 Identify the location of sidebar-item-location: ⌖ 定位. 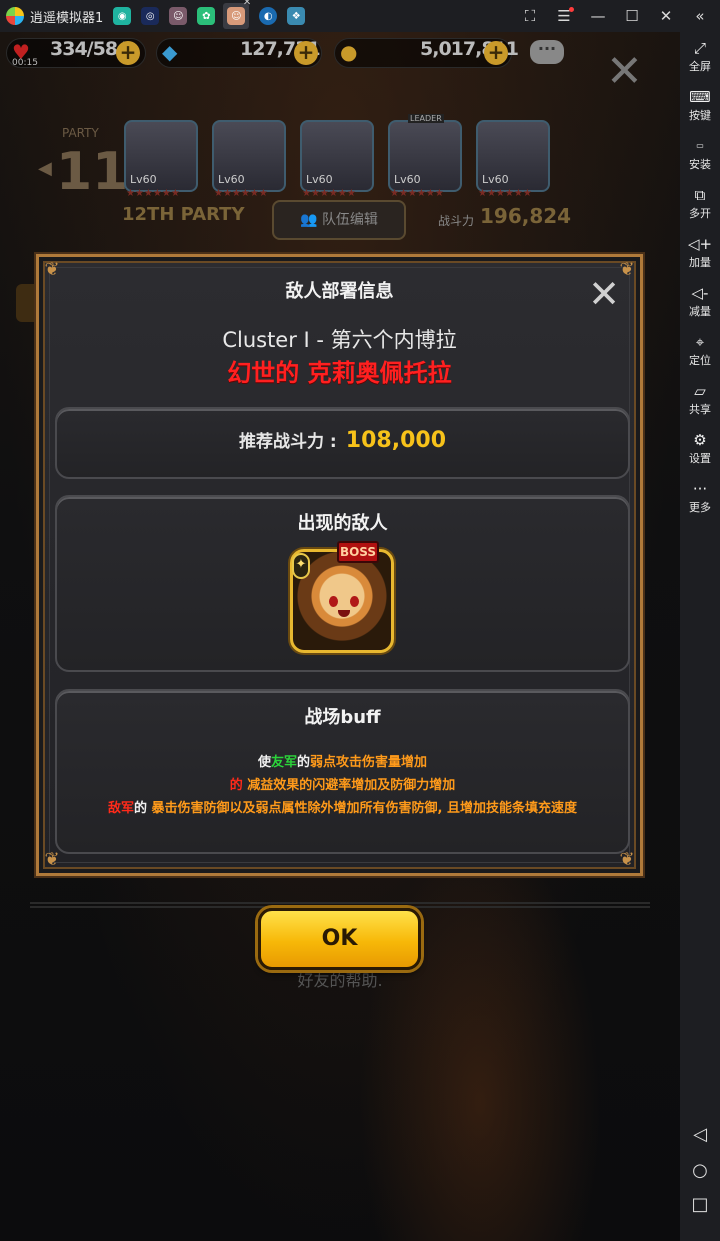
(700, 350).